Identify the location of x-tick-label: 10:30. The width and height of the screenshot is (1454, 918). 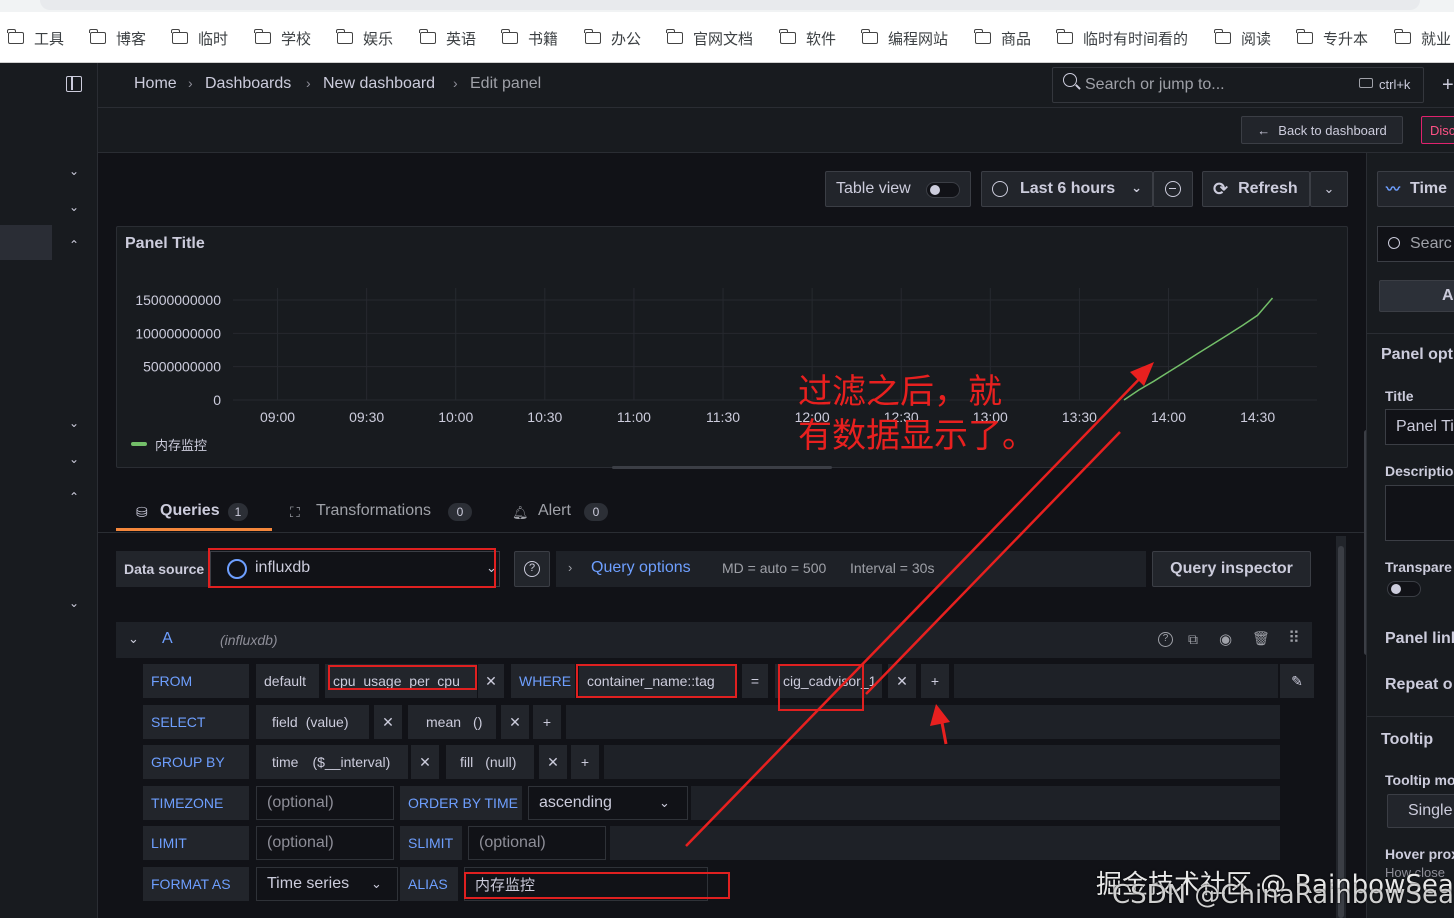
(544, 417).